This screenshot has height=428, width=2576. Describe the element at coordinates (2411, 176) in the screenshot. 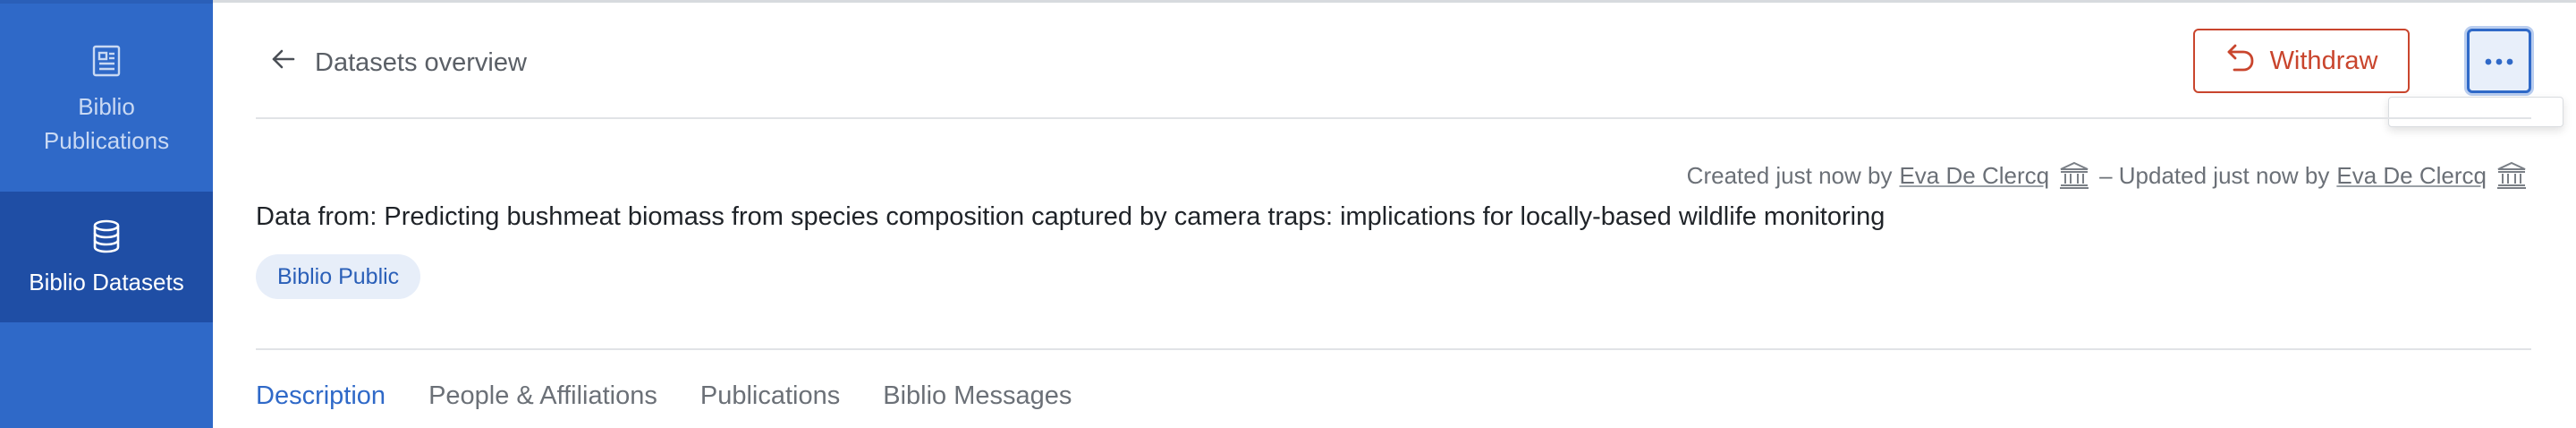

I see `updated-by-link: Eva De Clercq` at that location.